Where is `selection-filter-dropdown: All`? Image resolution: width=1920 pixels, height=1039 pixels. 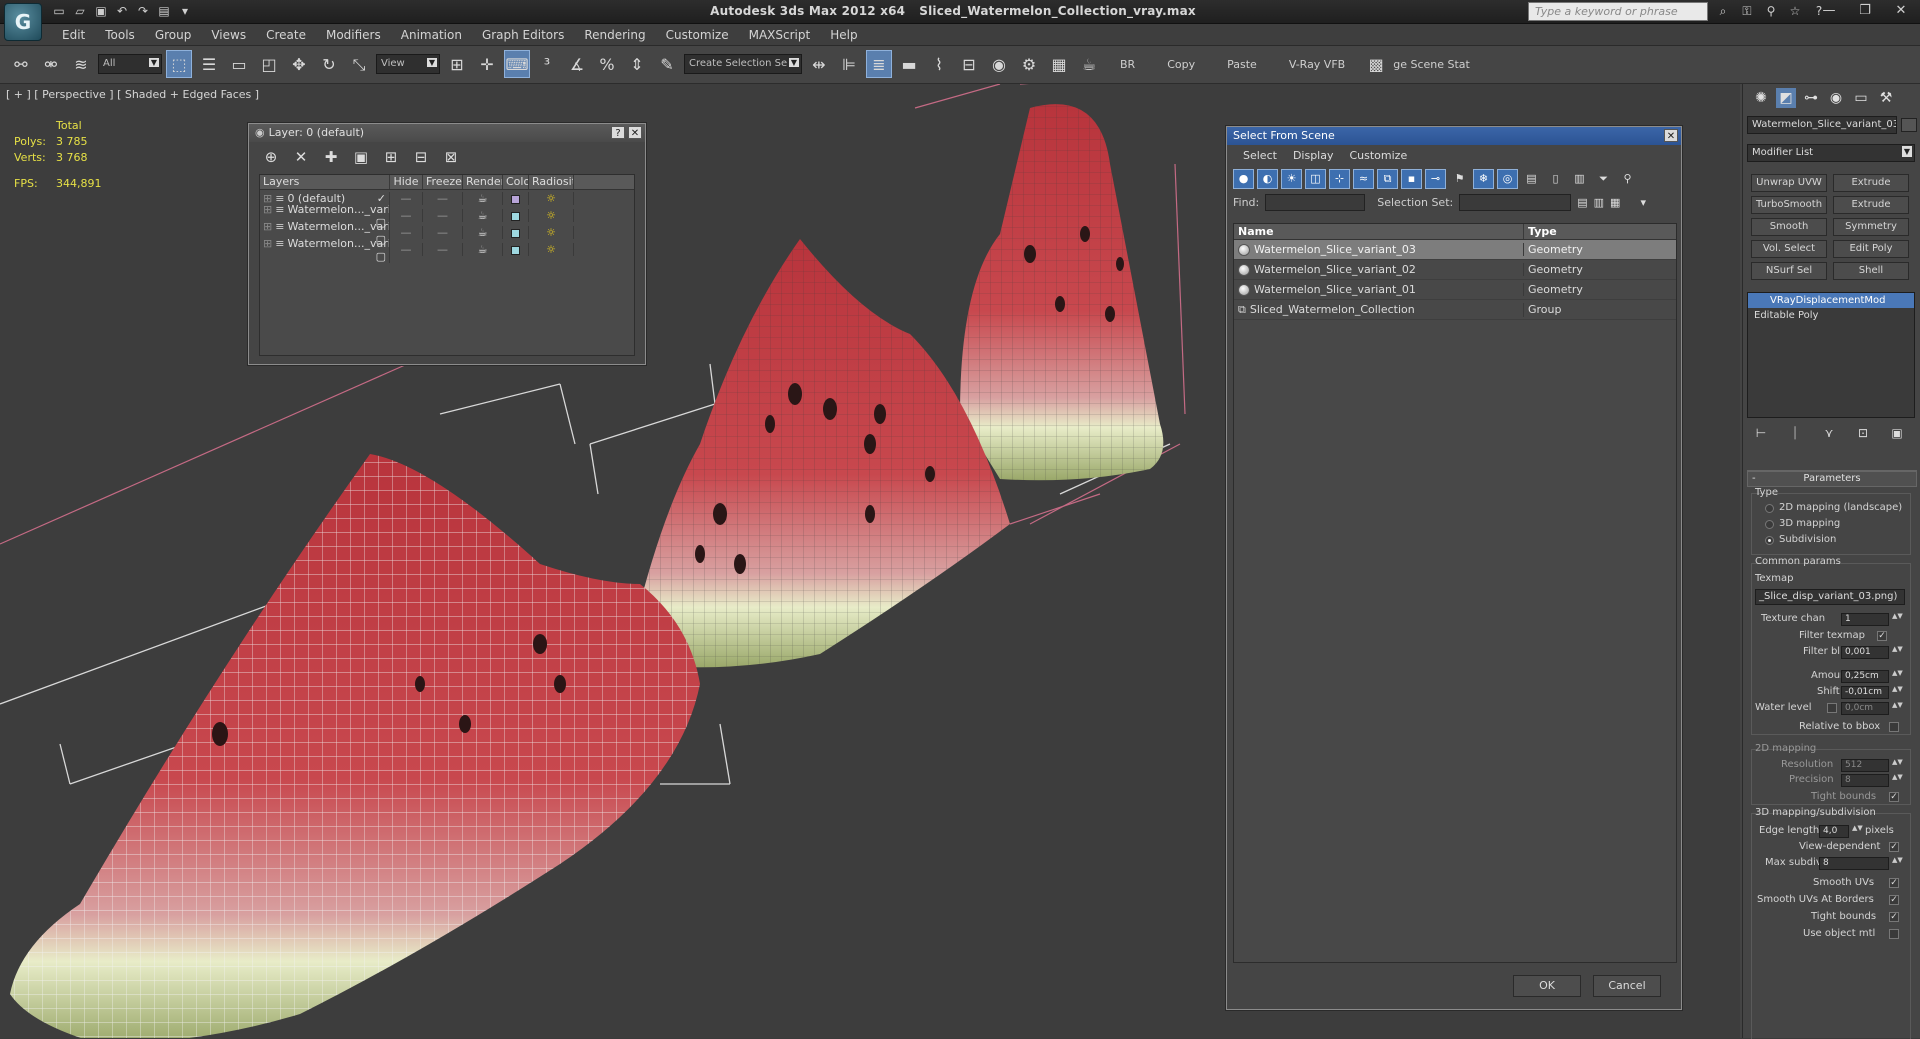 selection-filter-dropdown: All is located at coordinates (130, 64).